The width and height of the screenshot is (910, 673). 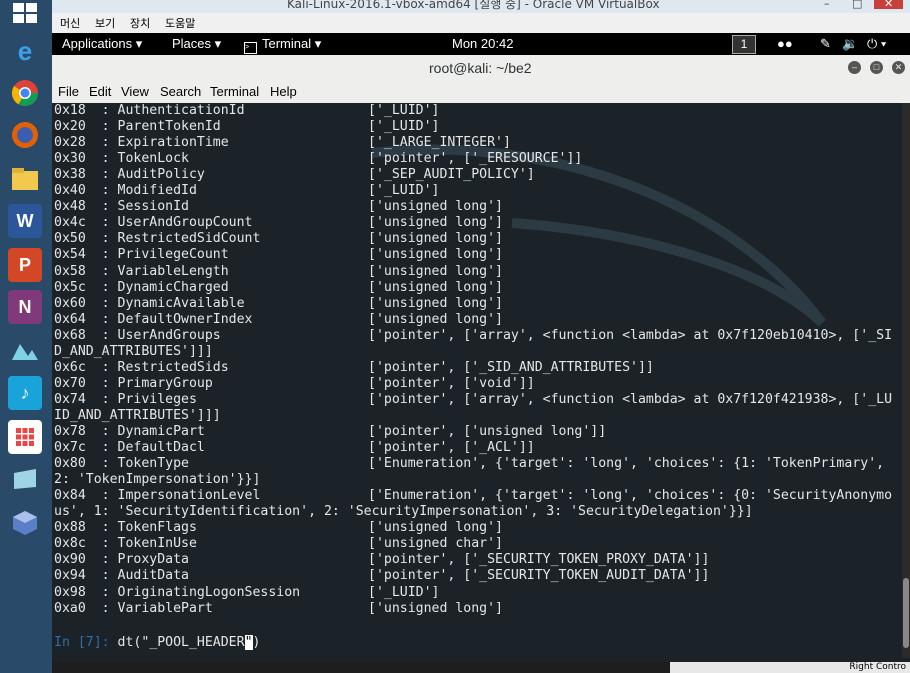 What do you see at coordinates (125, 191) in the screenshot?
I see `field-offset-name: 0x40 : ModifiedId` at bounding box center [125, 191].